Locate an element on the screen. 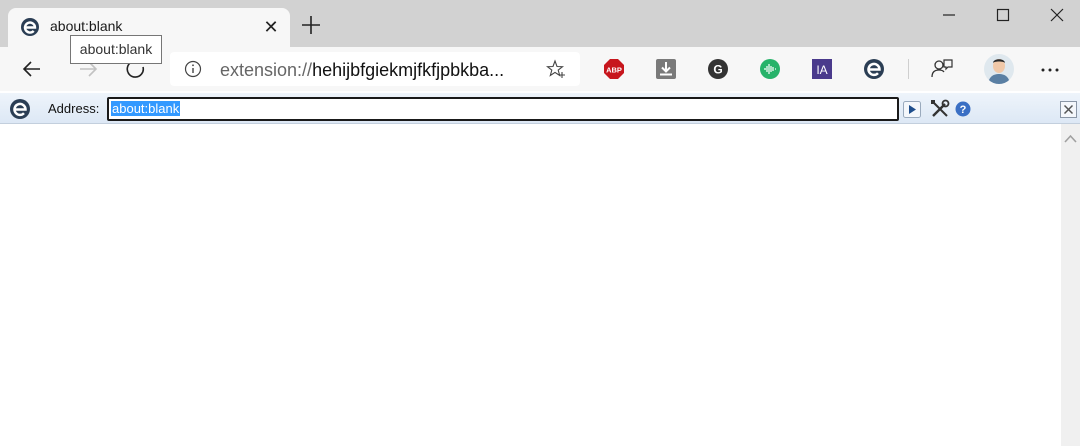 The width and height of the screenshot is (1080, 446). vertical-scrollbar is located at coordinates (1070, 285).